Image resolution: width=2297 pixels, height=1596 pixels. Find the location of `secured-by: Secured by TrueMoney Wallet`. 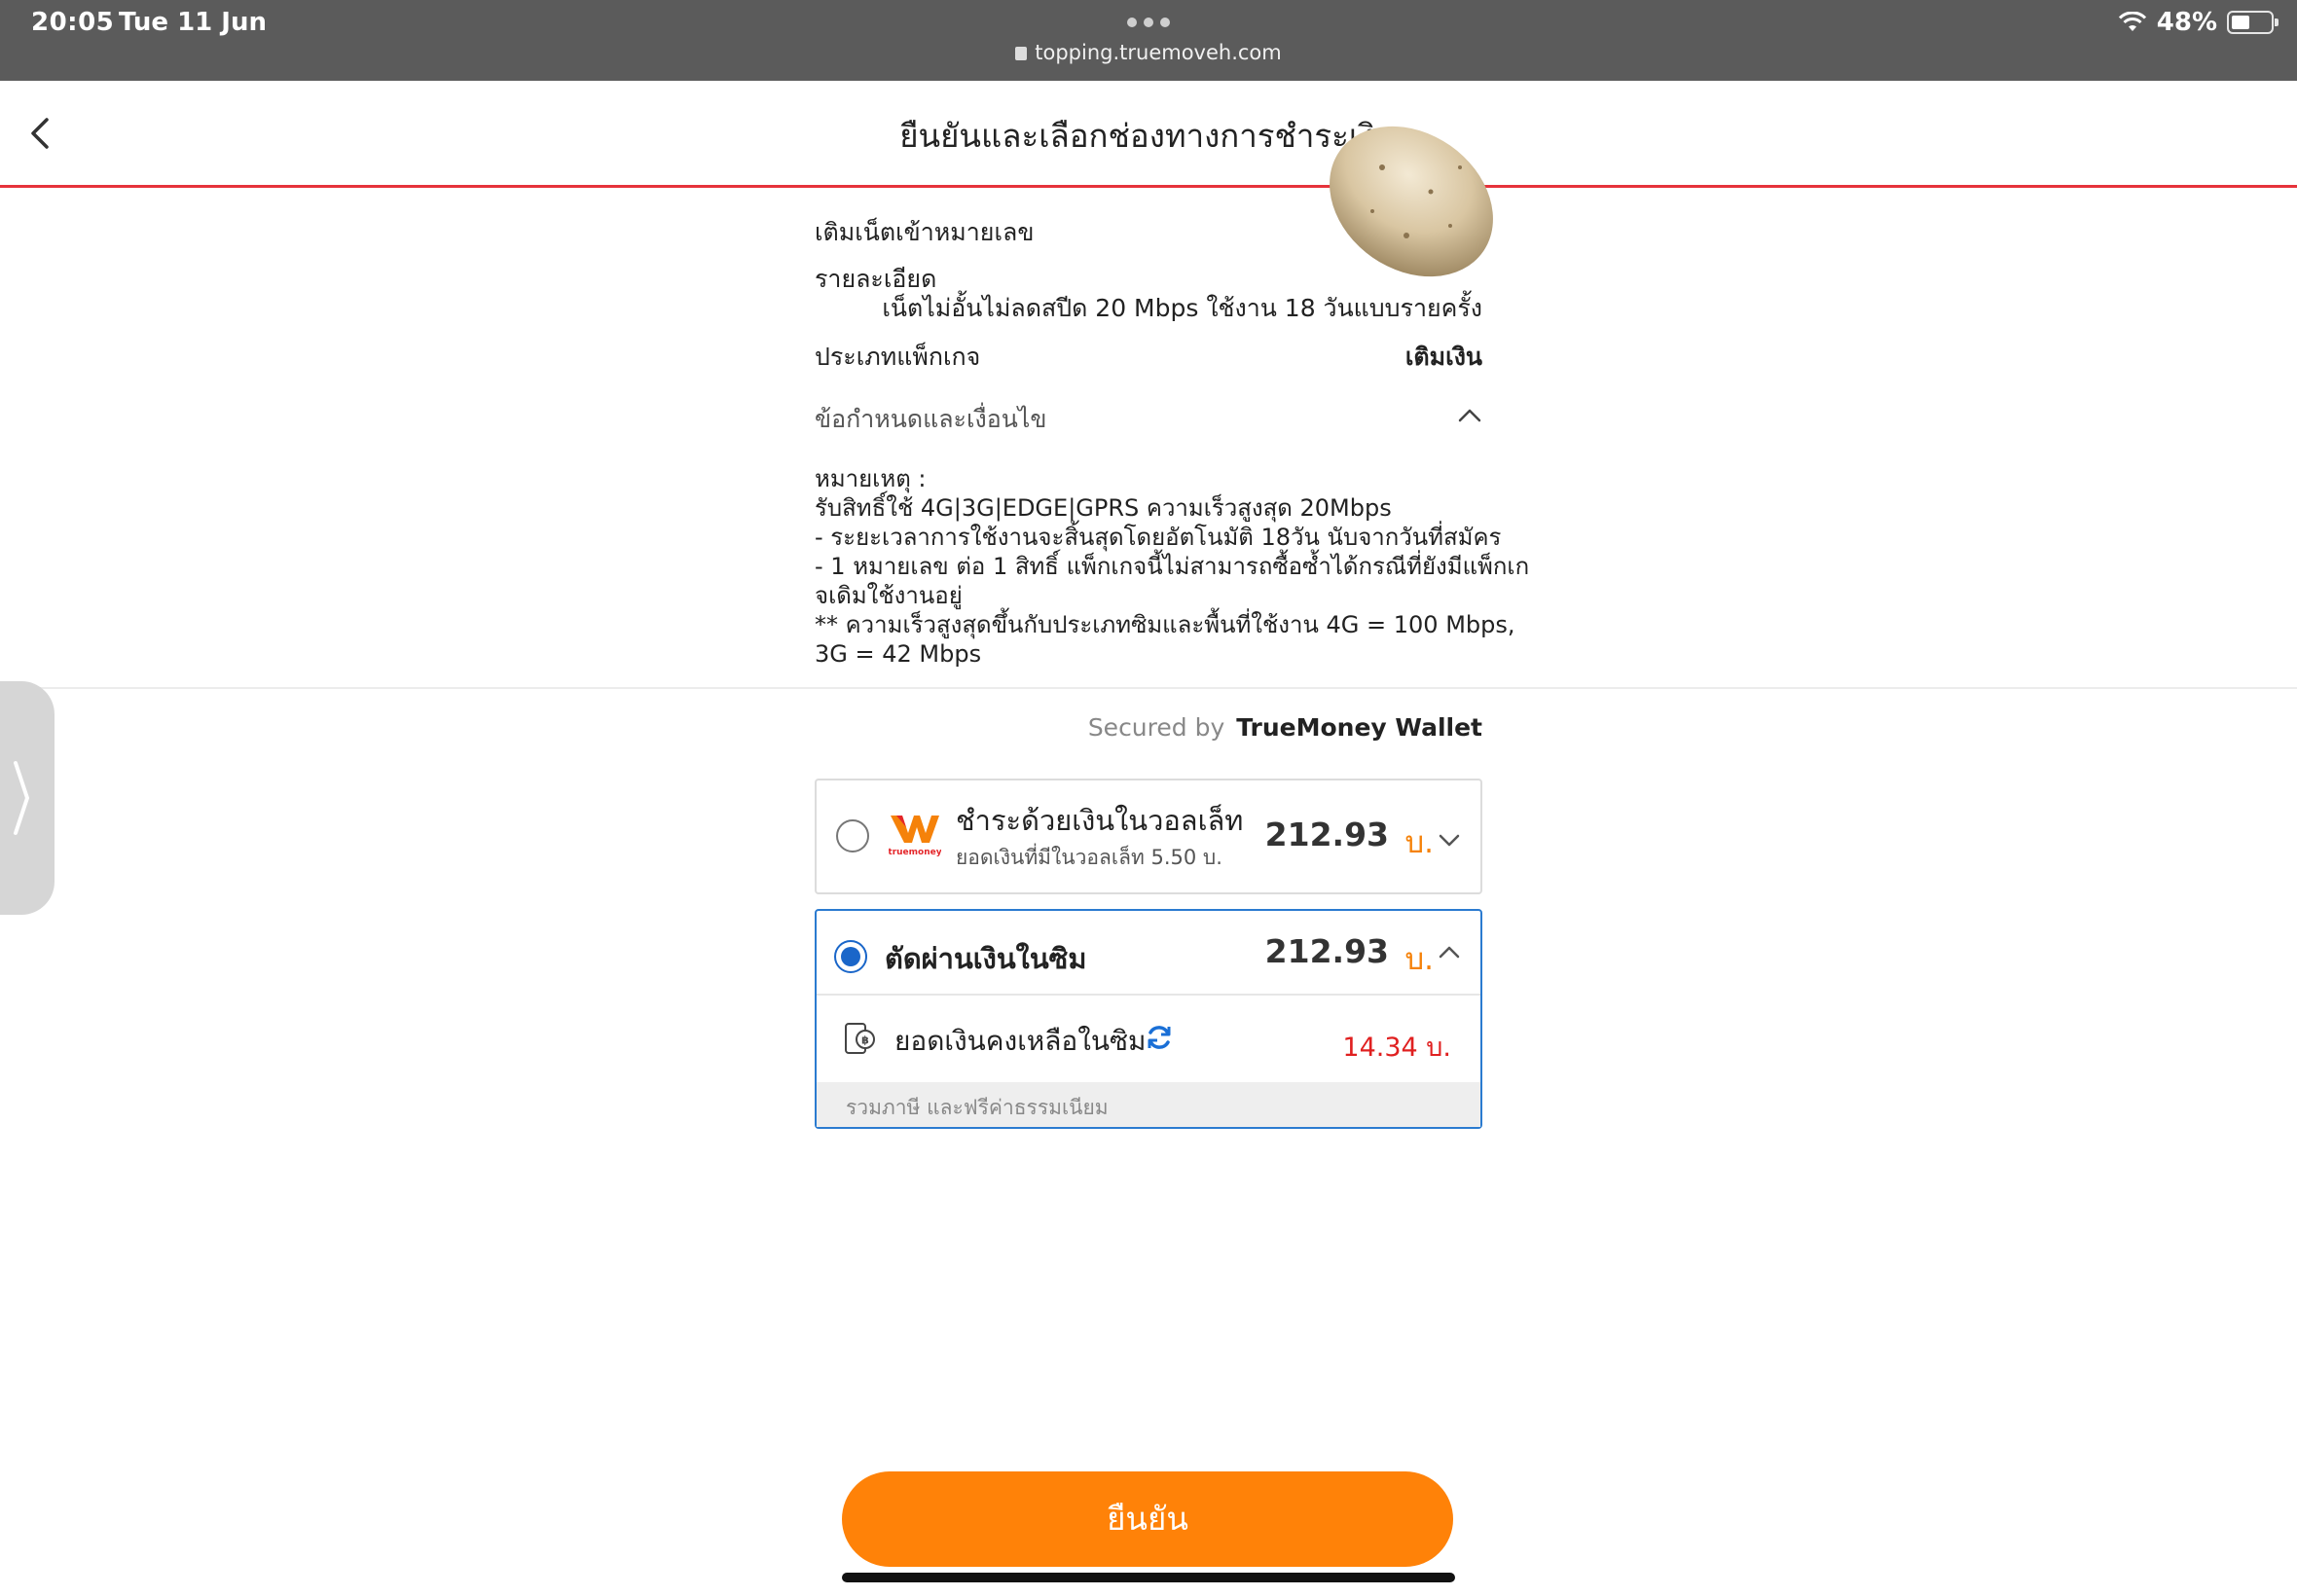

secured-by: Secured by TrueMoney Wallet is located at coordinates (1285, 728).